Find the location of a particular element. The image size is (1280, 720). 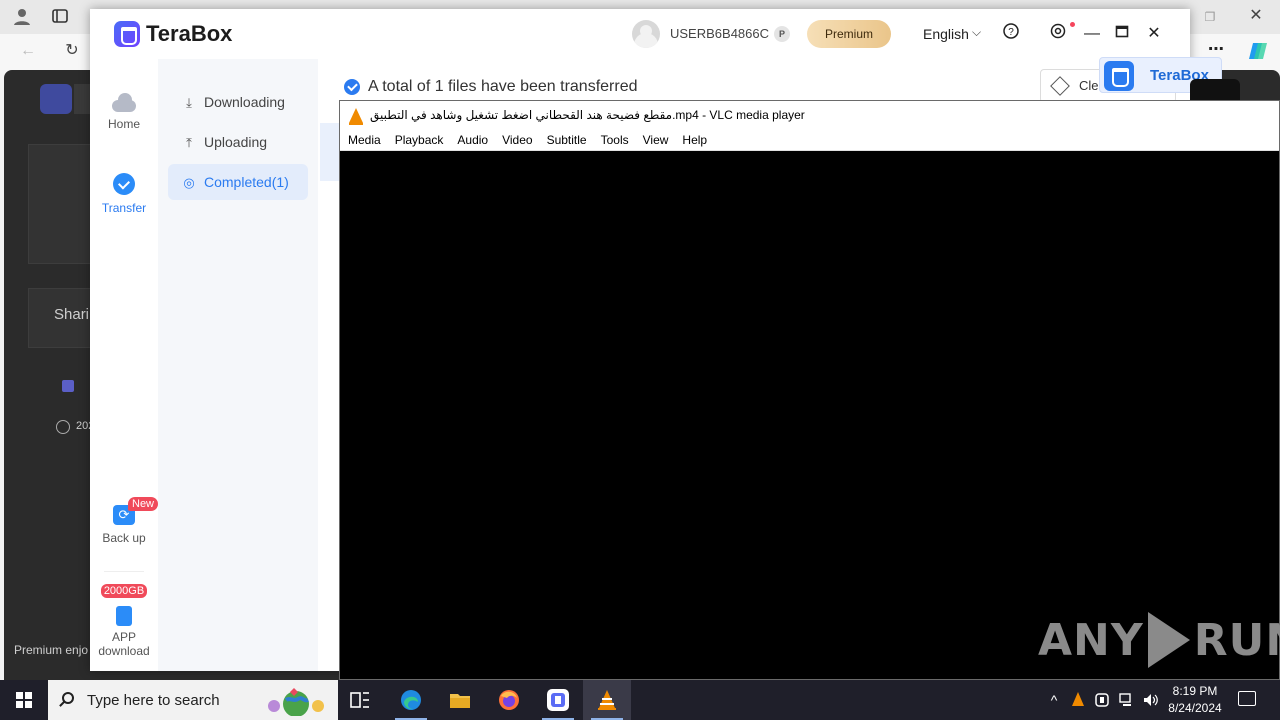

rail-item-backup: ⟳ New Back up is located at coordinates (124, 521).